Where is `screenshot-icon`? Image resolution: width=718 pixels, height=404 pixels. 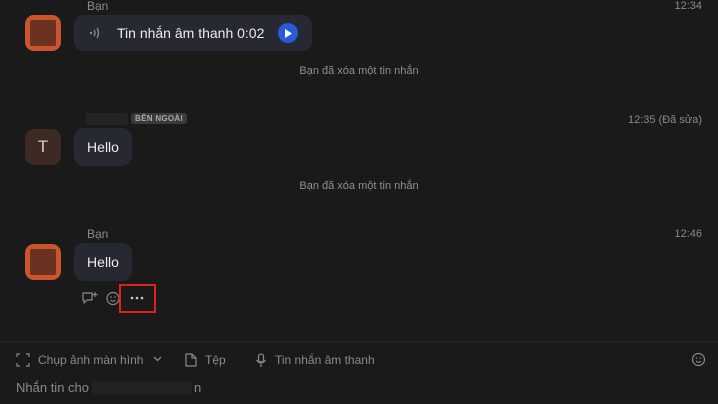 screenshot-icon is located at coordinates (23, 360).